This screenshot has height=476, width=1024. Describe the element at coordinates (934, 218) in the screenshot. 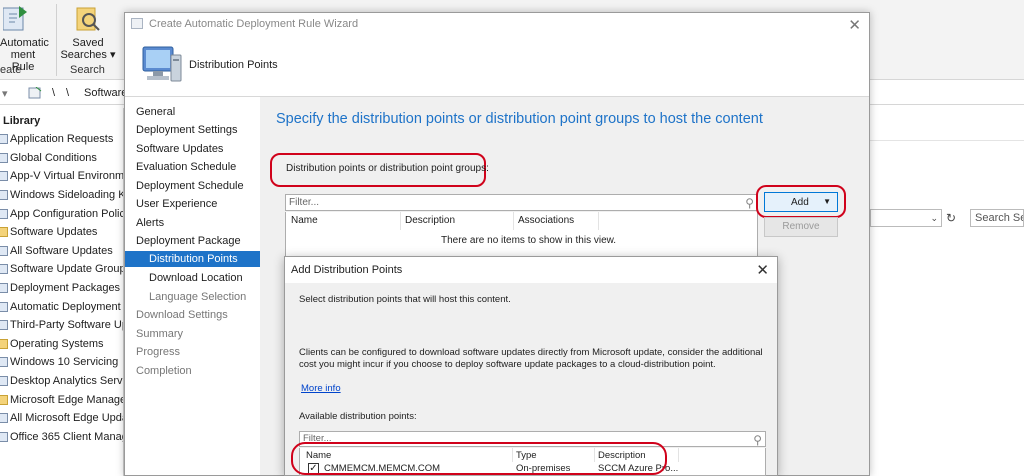

I see `chevron-down-icon: ⌄` at that location.